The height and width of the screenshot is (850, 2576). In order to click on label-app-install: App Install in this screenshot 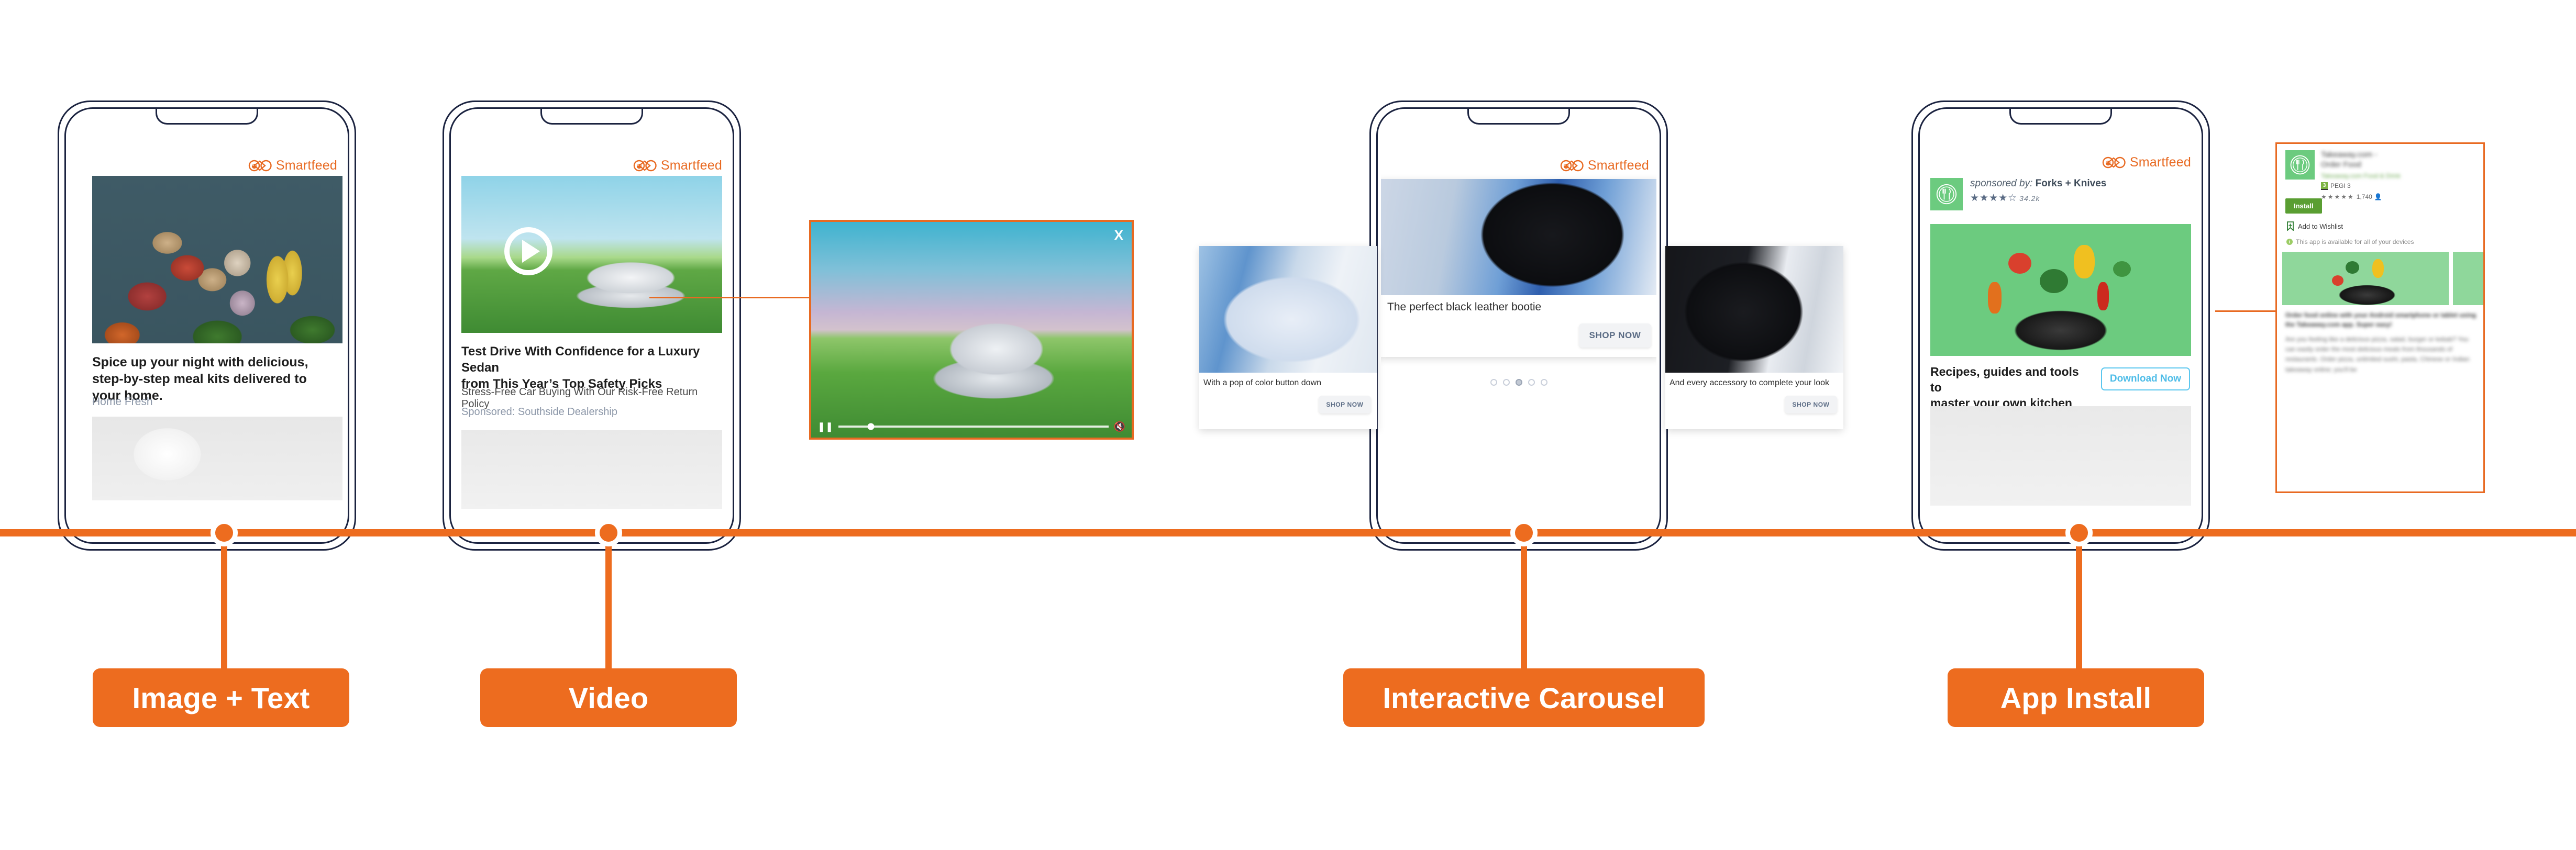, I will do `click(2076, 698)`.